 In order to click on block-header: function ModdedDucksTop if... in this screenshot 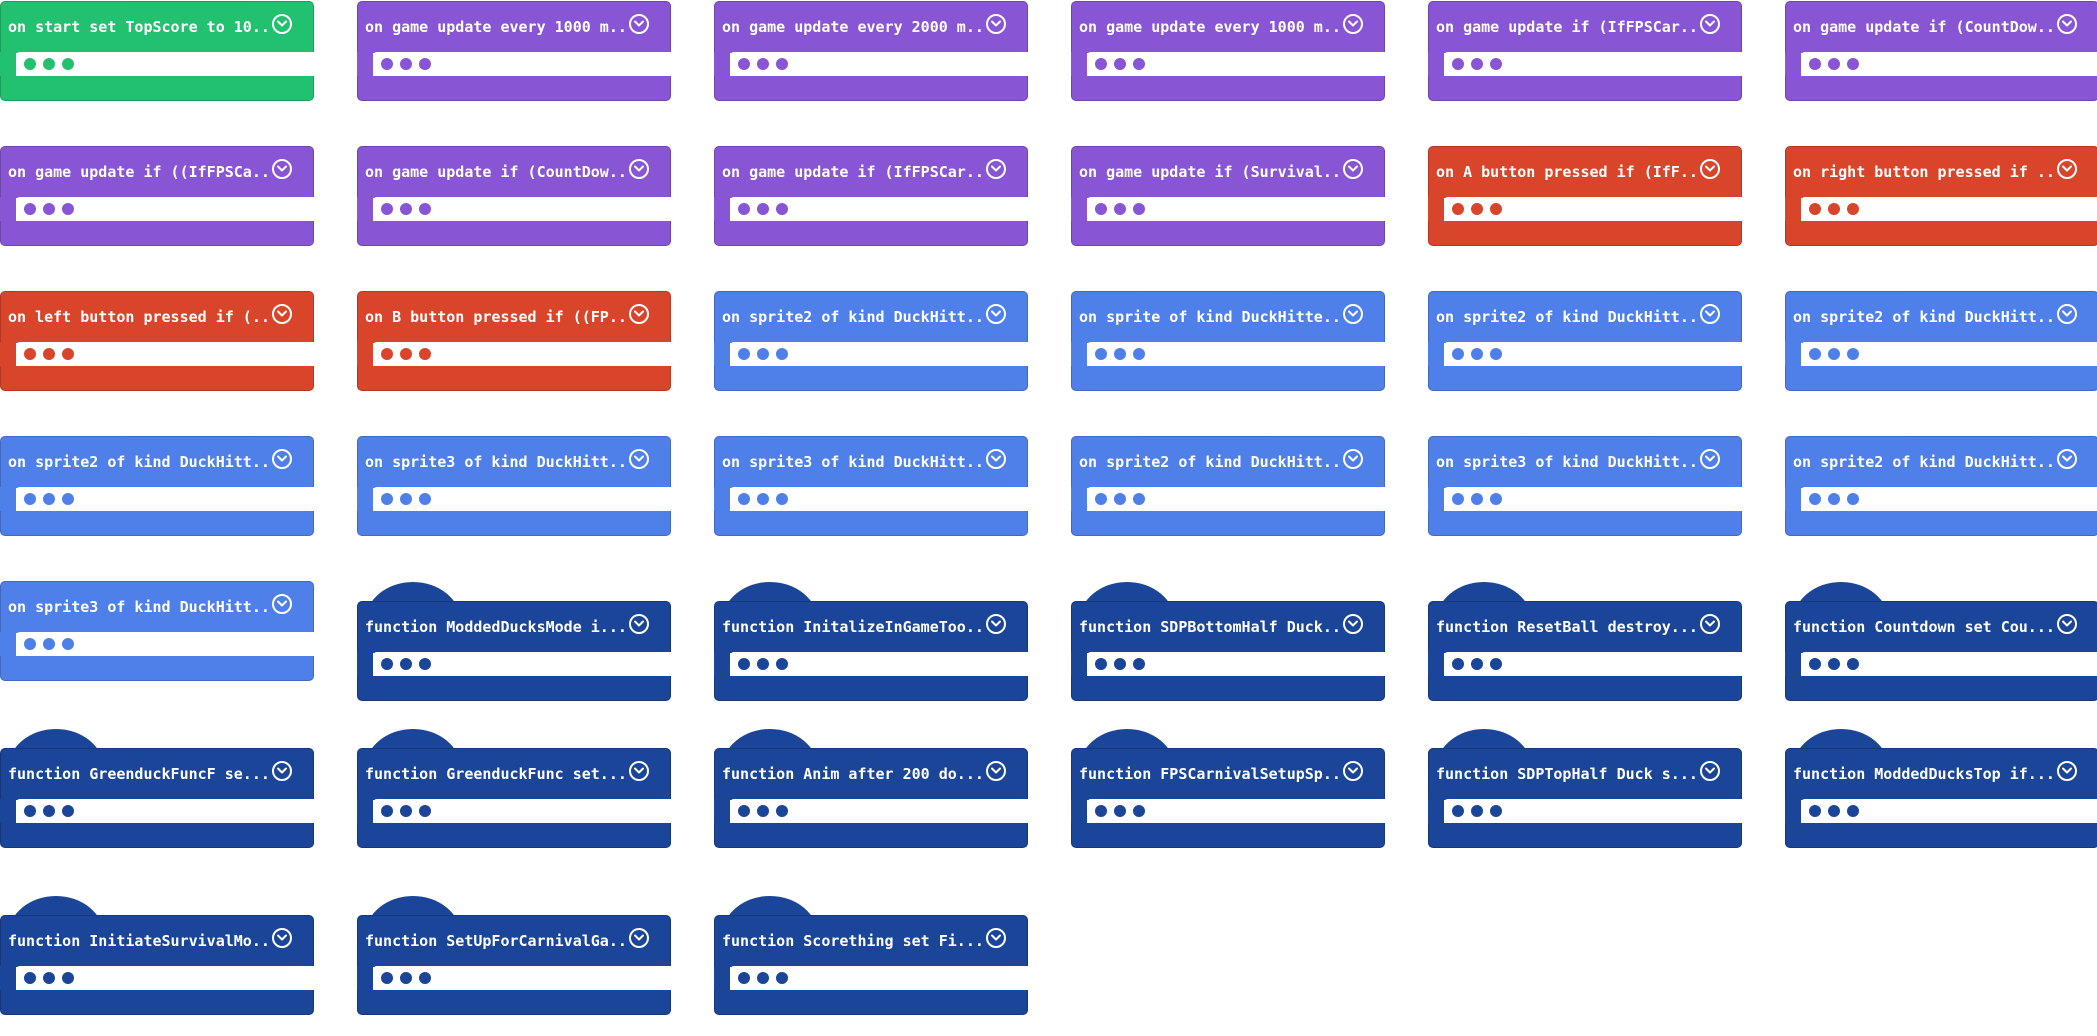, I will do `click(1941, 774)`.